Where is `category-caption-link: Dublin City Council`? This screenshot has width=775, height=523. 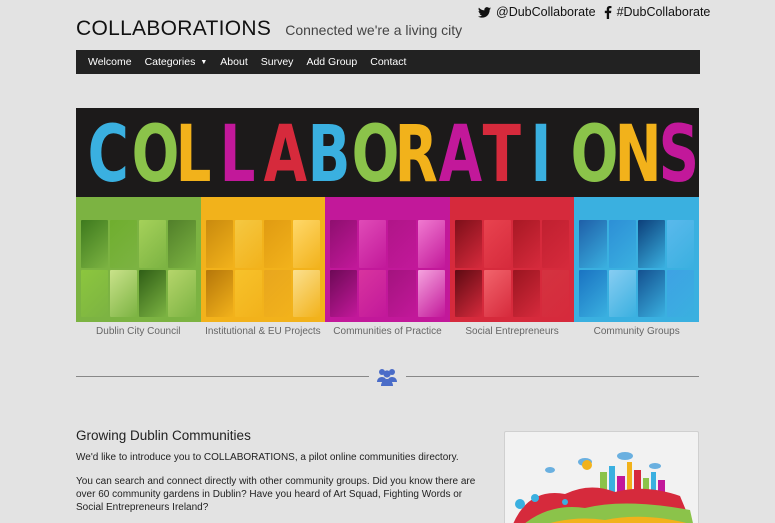
category-caption-link: Dublin City Council is located at coordinates (138, 331).